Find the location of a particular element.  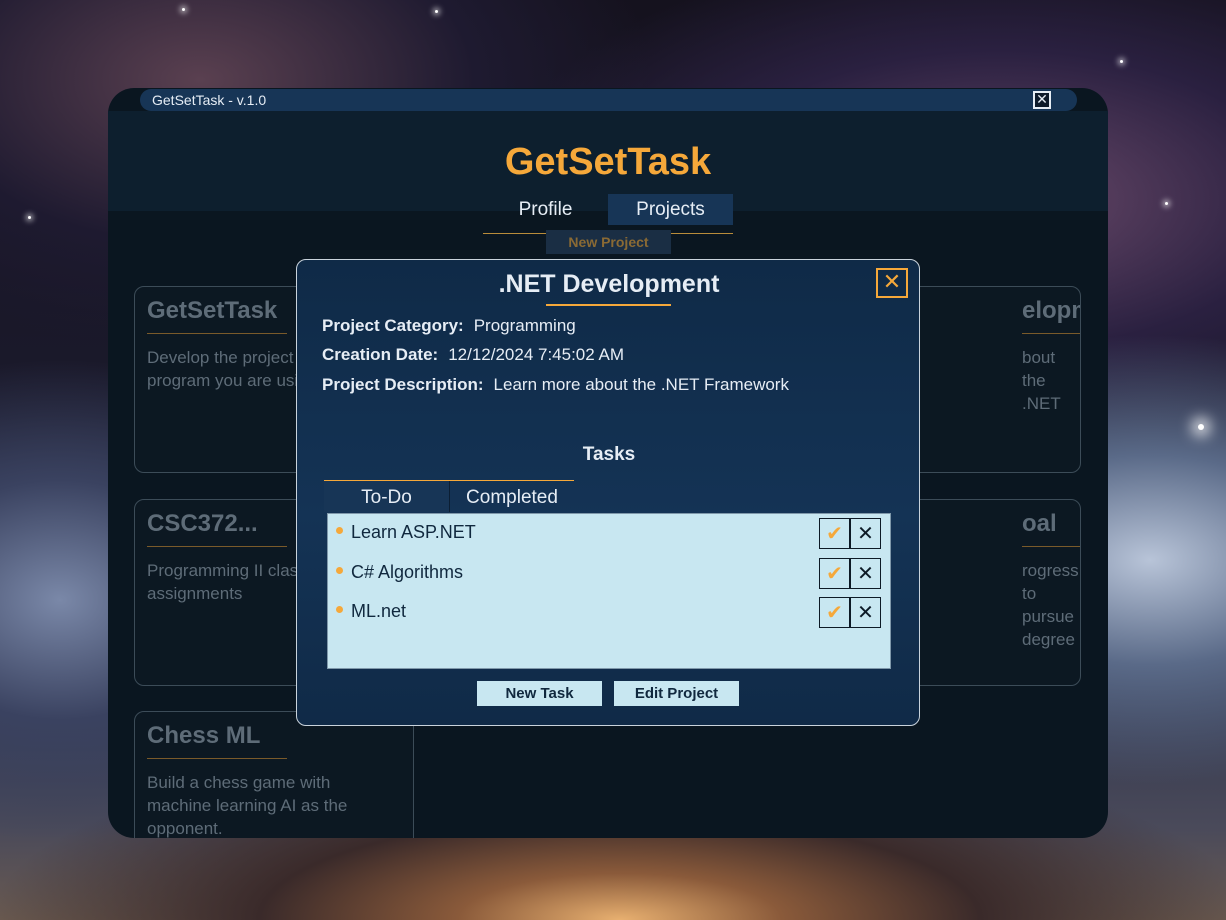

project-category-row: Project Category: Programming is located at coordinates (449, 326).